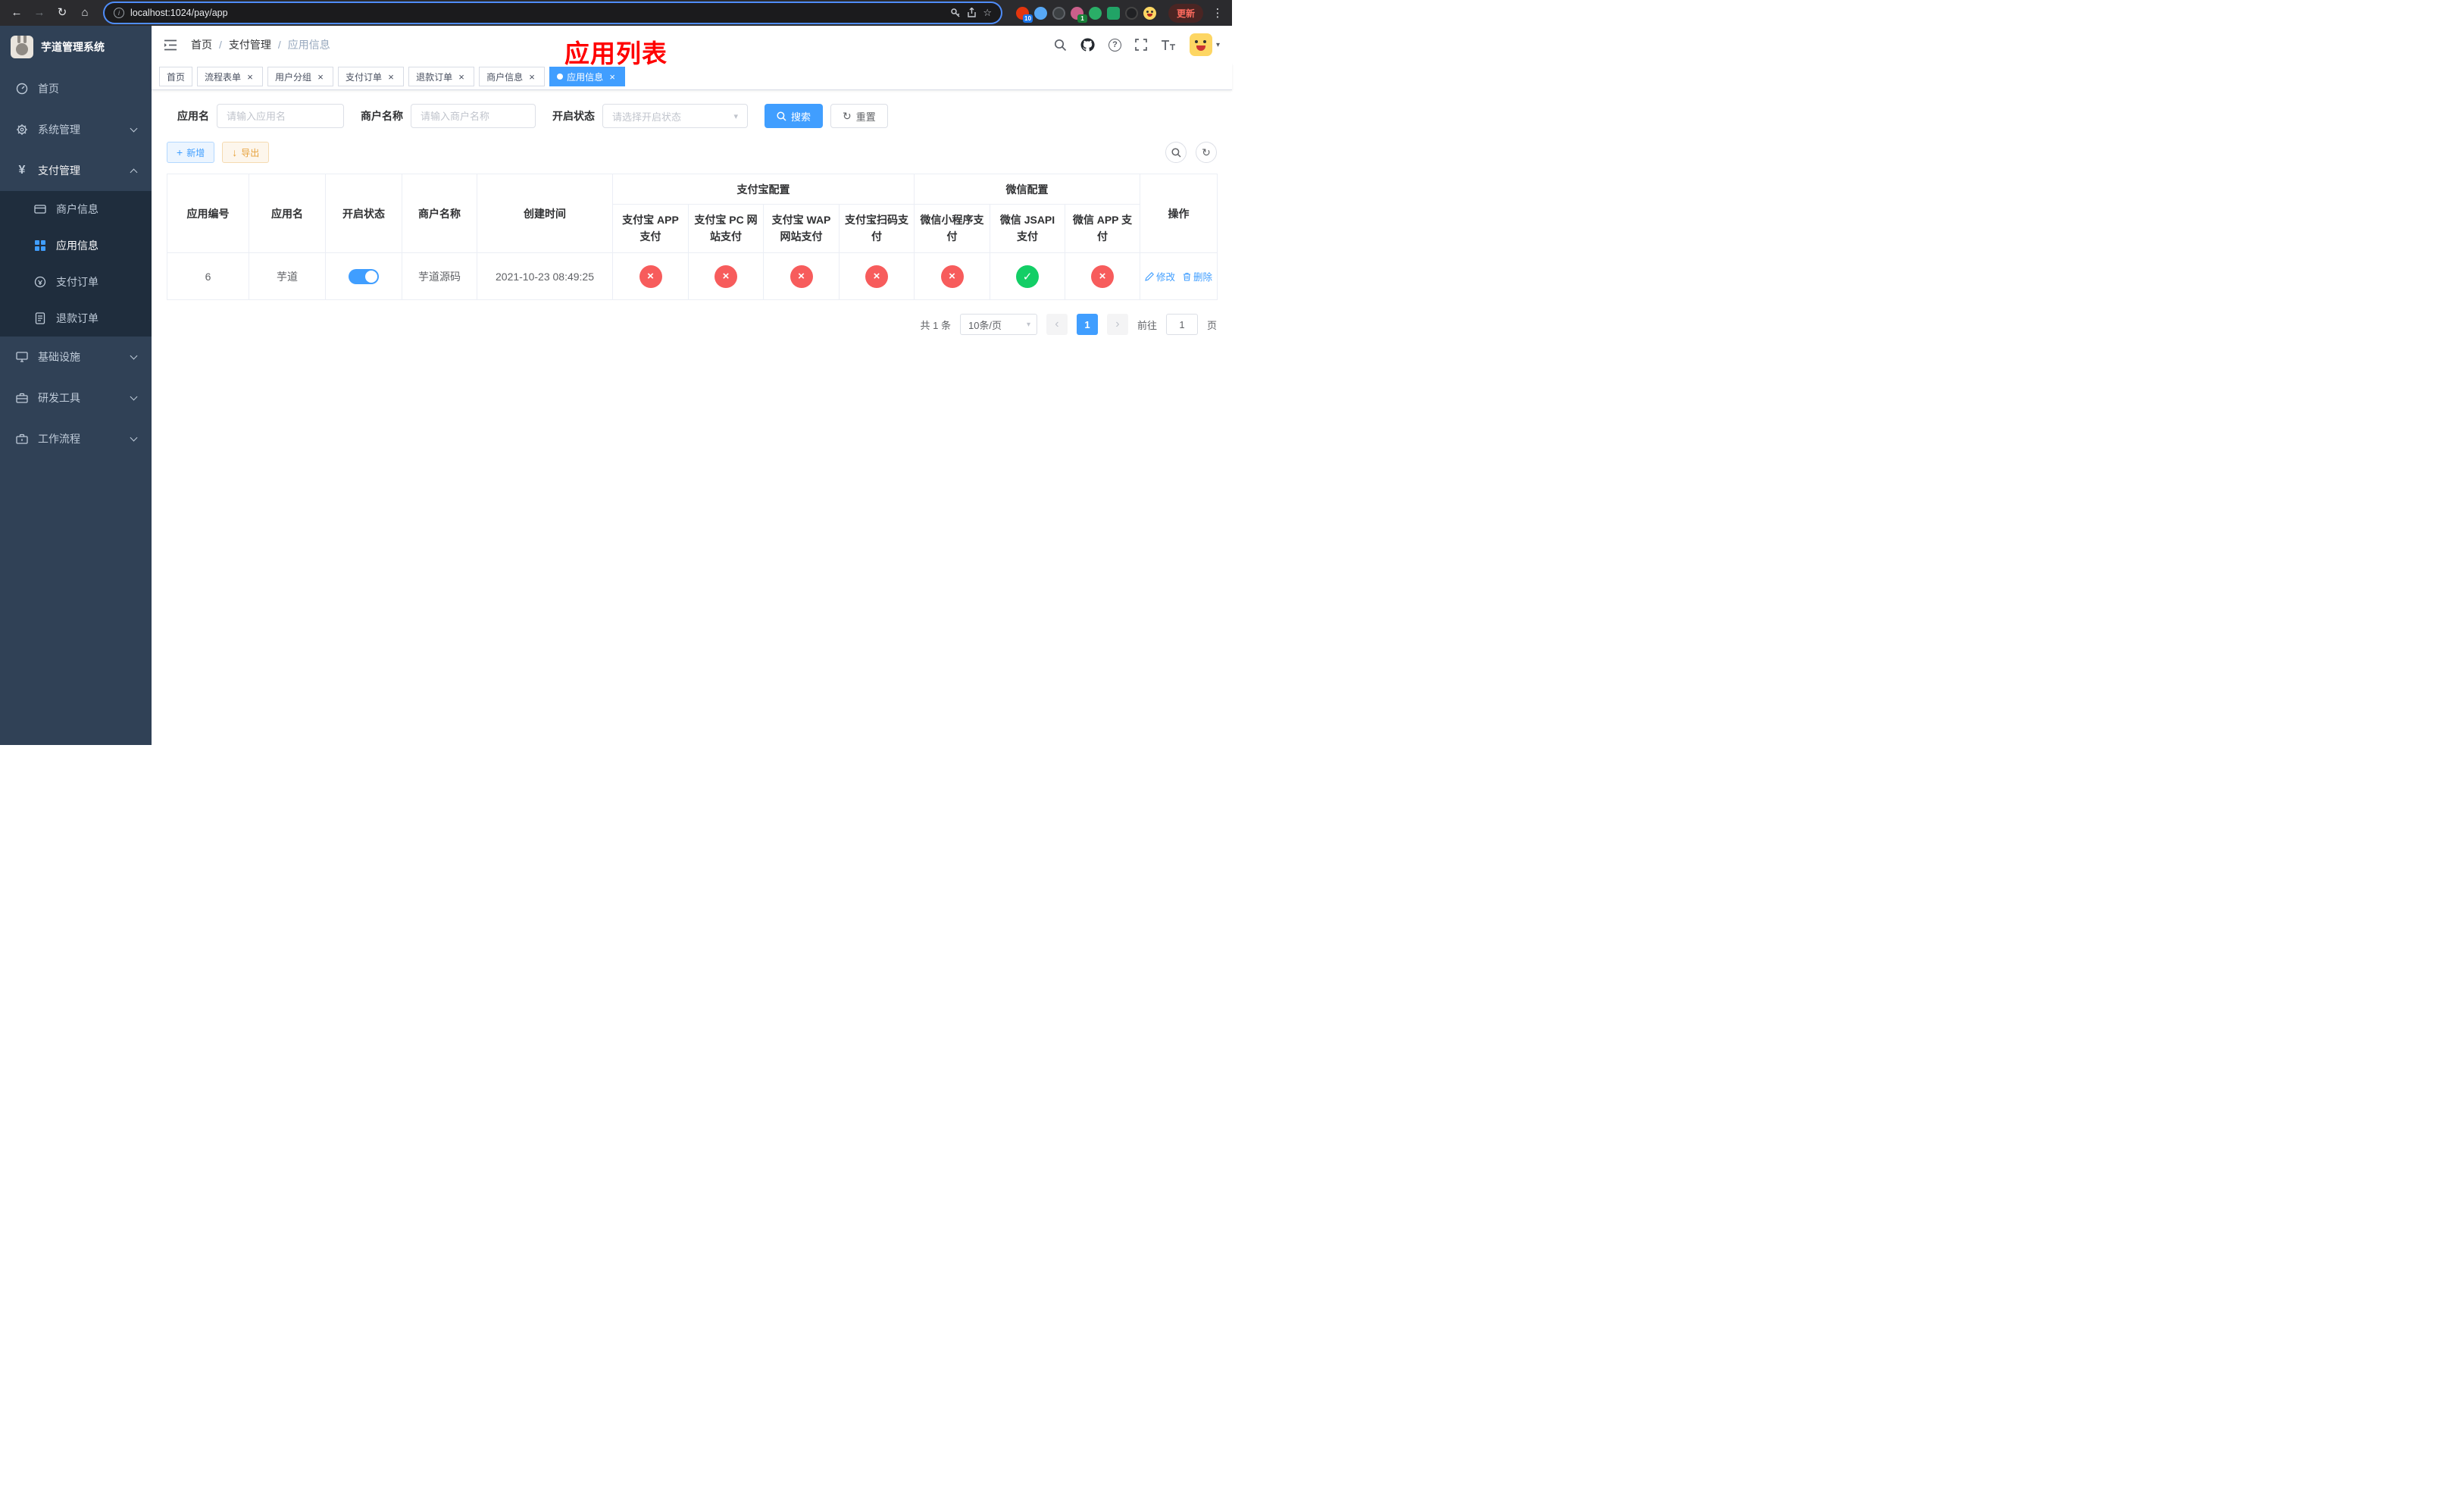 This screenshot has width=2464, height=1490. What do you see at coordinates (85, 13) in the screenshot?
I see `home-button: ⌂` at bounding box center [85, 13].